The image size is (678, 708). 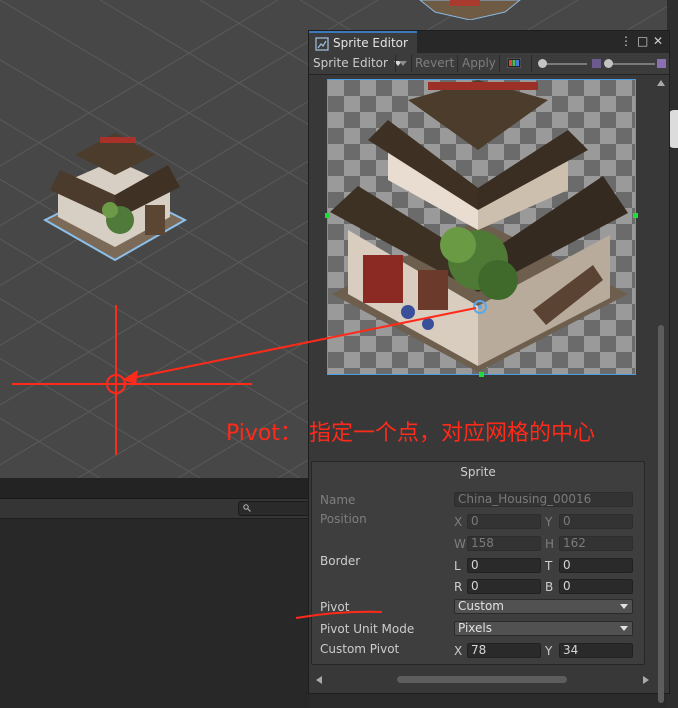 What do you see at coordinates (458, 651) in the screenshot?
I see `custom-pivot-x-axis: X` at bounding box center [458, 651].